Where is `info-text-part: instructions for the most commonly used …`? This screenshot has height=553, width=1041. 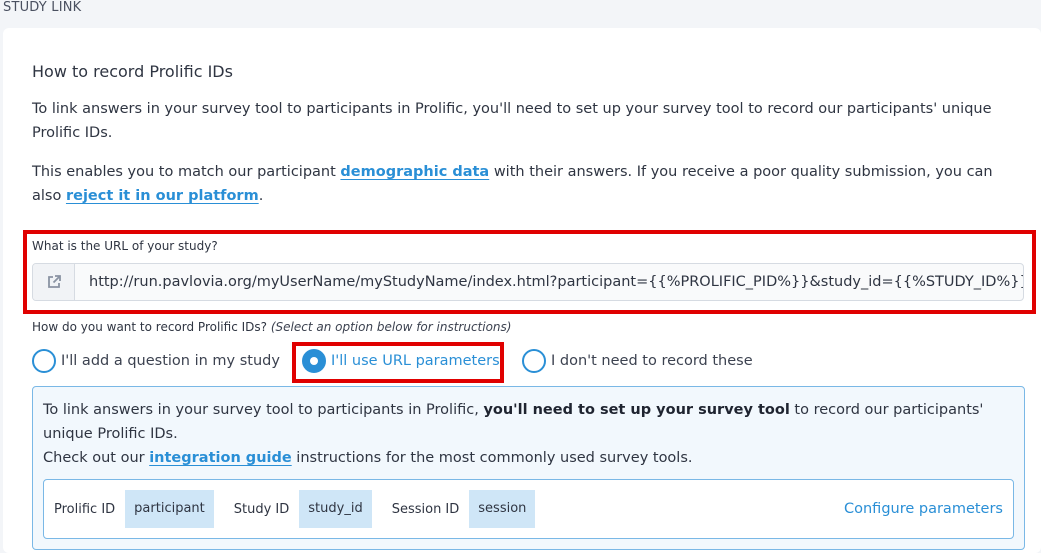 info-text-part: instructions for the most commonly used … is located at coordinates (492, 458).